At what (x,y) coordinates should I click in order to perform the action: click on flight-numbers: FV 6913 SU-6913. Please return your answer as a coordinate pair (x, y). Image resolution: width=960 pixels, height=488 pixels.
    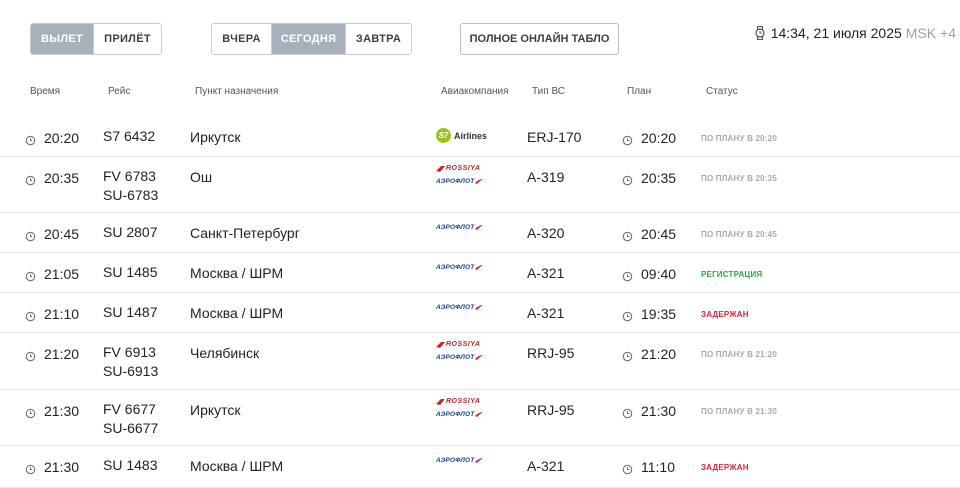
    Looking at the image, I should click on (130, 362).